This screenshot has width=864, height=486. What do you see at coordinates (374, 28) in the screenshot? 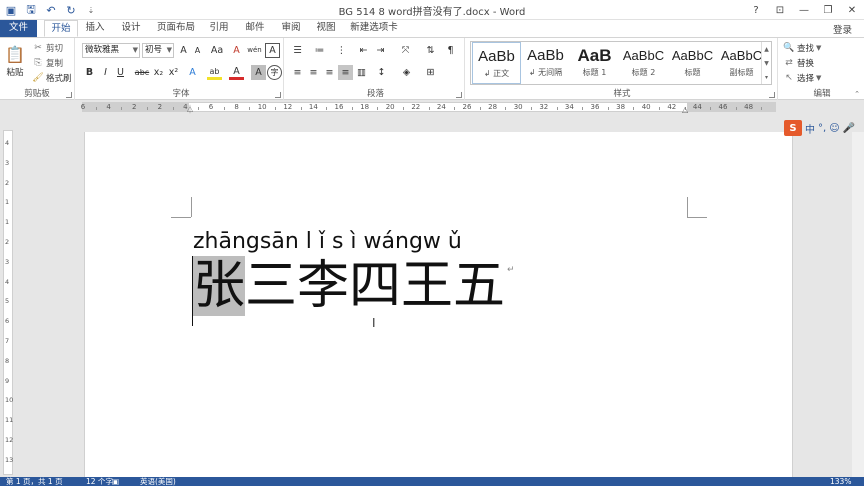
I see `tab-new-tab: 新建选项卡` at bounding box center [374, 28].